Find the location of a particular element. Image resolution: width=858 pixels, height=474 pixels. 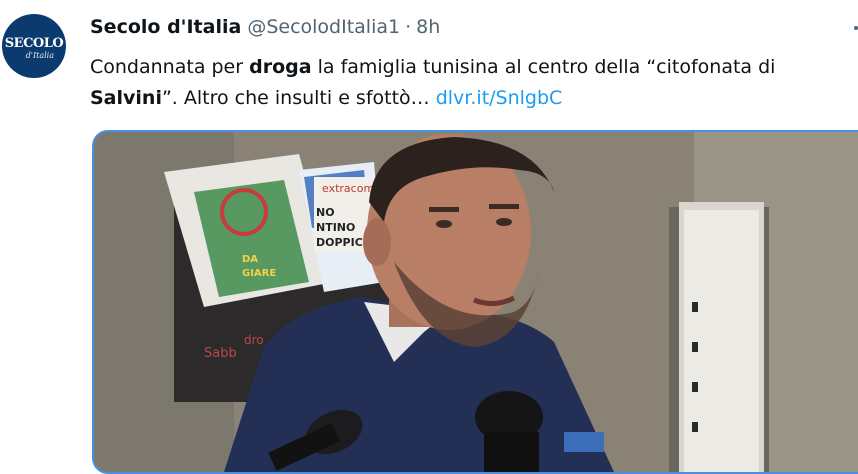

tweet-header: Secolo d'Italia @SecolodItalia1 · 8h is located at coordinates (265, 29).